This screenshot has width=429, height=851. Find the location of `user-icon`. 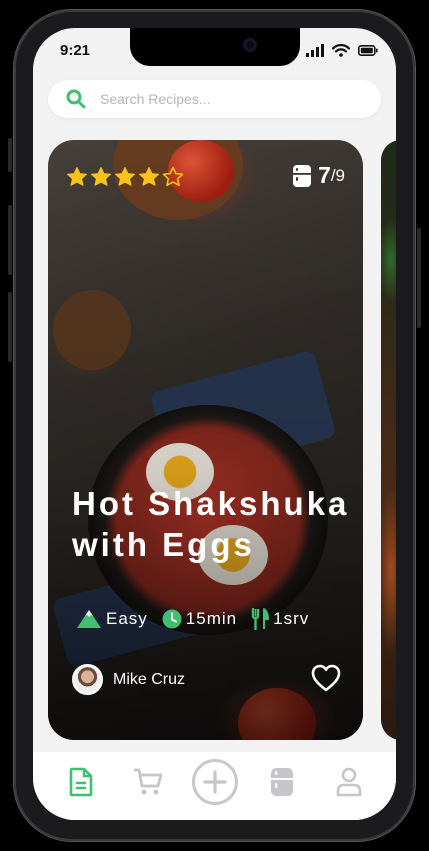

user-icon is located at coordinates (348, 782).